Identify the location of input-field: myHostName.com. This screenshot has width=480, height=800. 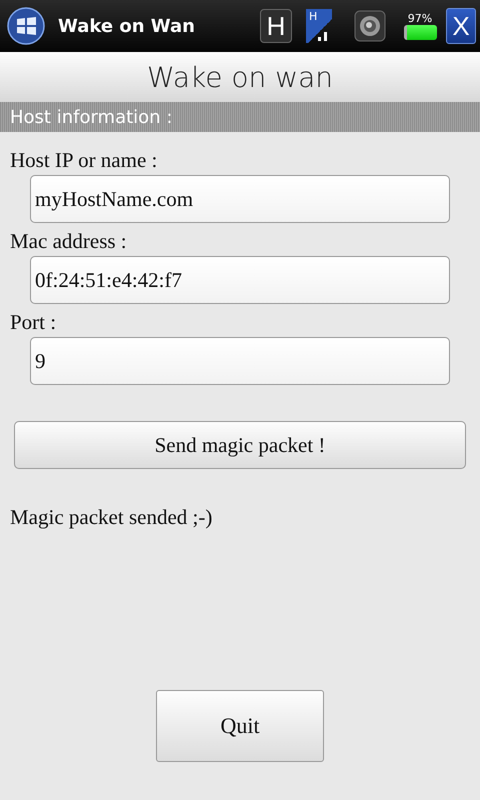
(240, 199).